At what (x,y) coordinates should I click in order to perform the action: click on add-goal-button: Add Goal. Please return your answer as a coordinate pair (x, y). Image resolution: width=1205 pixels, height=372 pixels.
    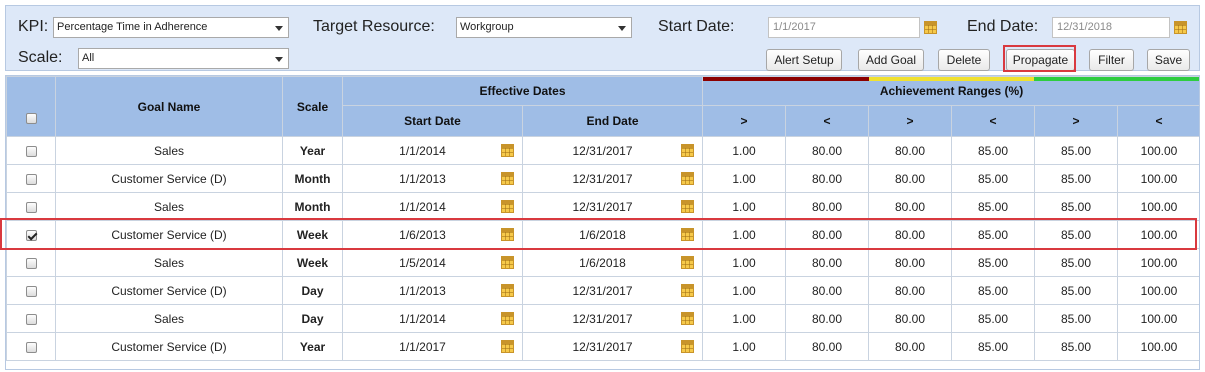
    Looking at the image, I should click on (891, 60).